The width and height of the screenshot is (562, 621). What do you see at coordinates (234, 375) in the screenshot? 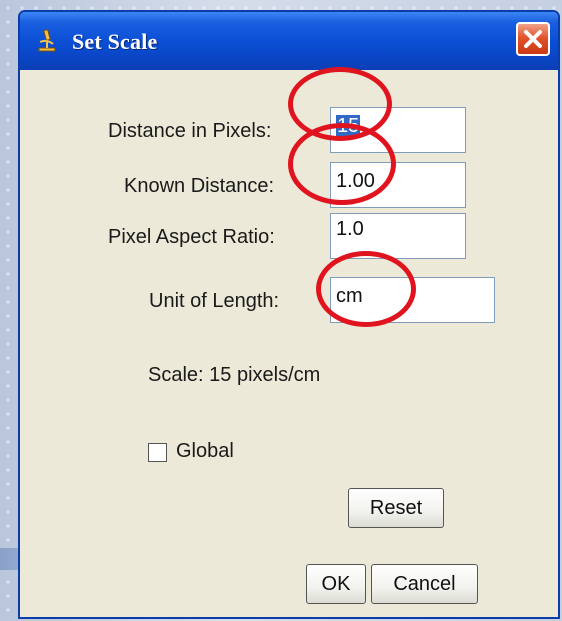
I see `scale-readout: Scale: 15 pixels/cm` at bounding box center [234, 375].